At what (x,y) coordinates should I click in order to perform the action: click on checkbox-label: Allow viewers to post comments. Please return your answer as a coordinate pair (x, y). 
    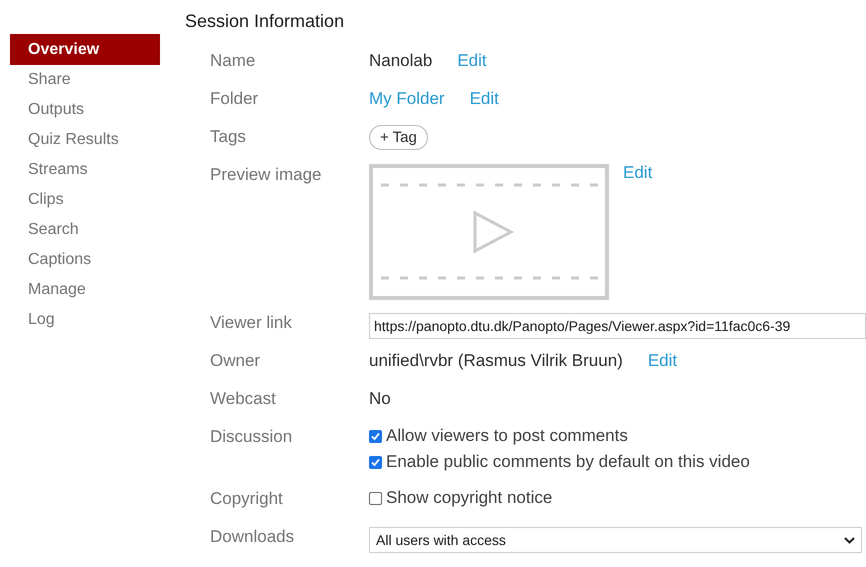
    Looking at the image, I should click on (507, 436).